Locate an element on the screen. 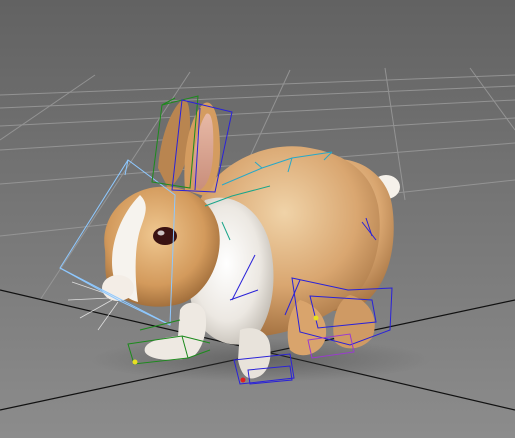 Image resolution: width=515 pixels, height=438 pixels. rabbit-muzzle is located at coordinates (118, 288).